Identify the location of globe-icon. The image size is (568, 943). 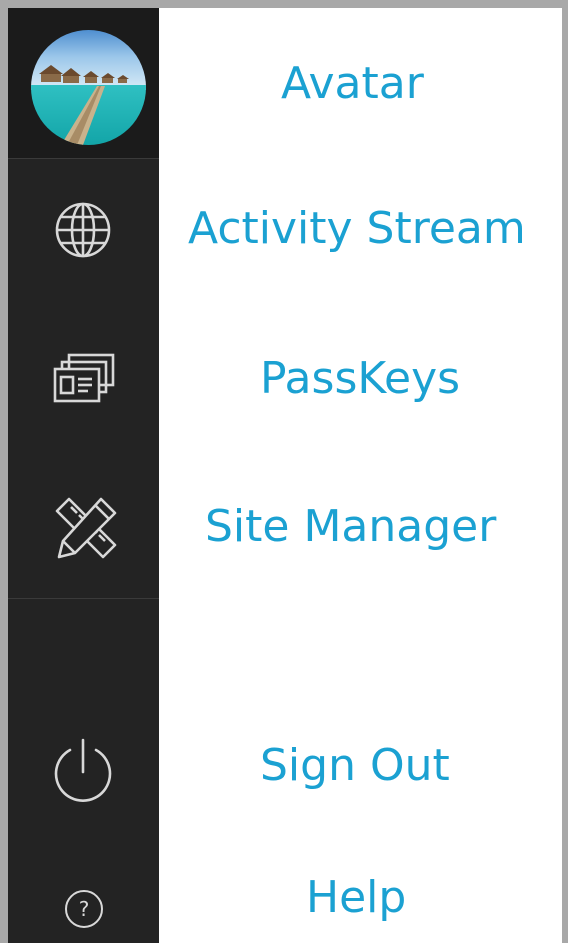
(83, 230).